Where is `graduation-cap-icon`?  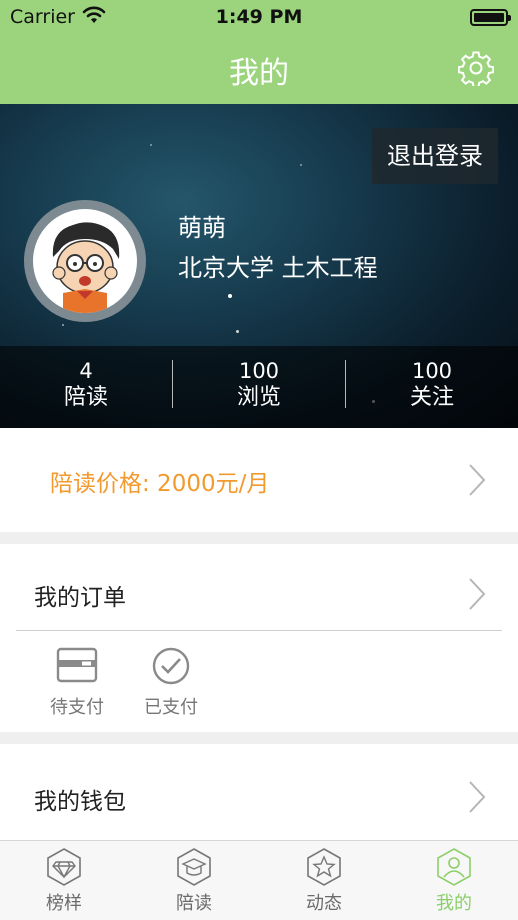
graduation-cap-icon is located at coordinates (194, 867).